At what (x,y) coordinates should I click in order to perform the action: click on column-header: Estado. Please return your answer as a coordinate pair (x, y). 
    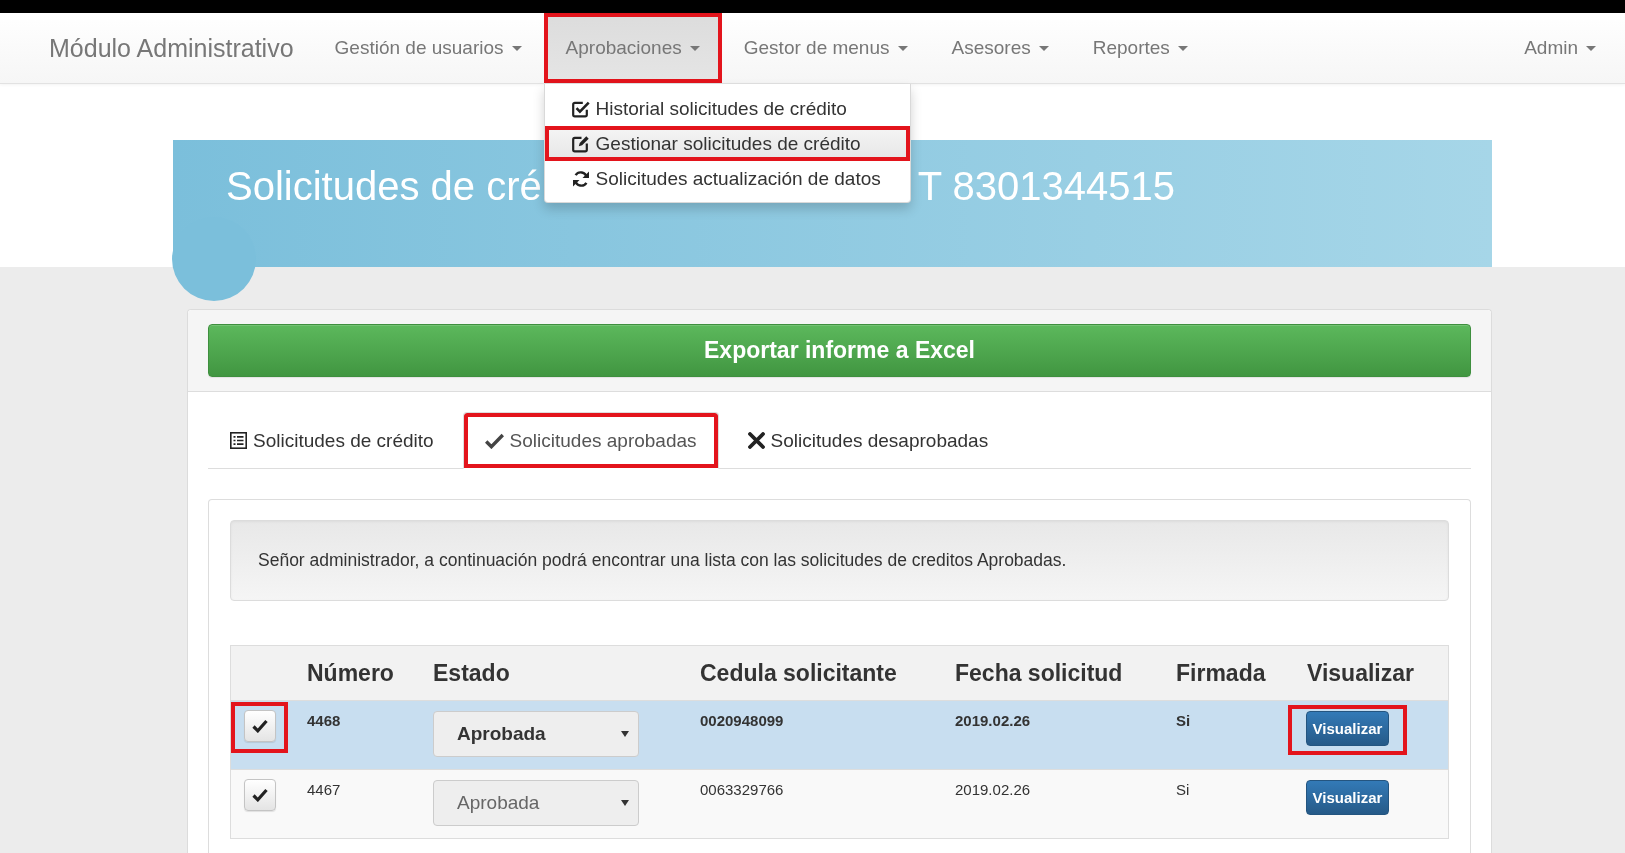
    Looking at the image, I should click on (472, 673).